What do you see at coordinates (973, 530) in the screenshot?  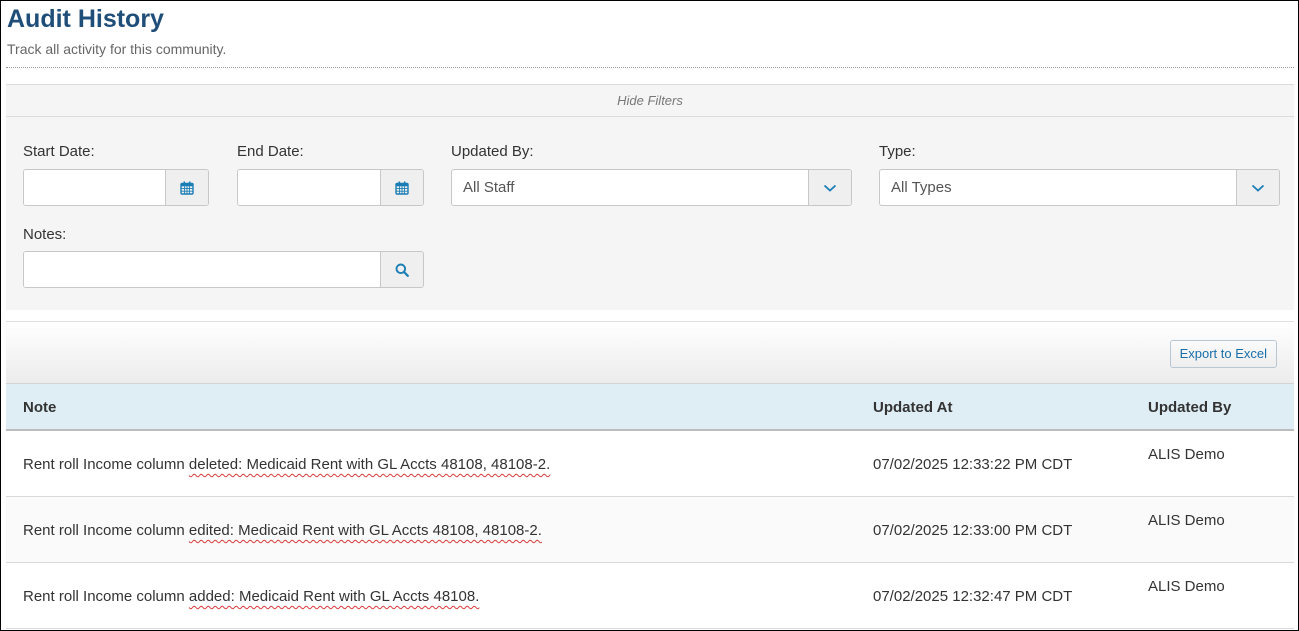 I see `updated-at-cell: 07/02/2025 12:33:00 PM CDT` at bounding box center [973, 530].